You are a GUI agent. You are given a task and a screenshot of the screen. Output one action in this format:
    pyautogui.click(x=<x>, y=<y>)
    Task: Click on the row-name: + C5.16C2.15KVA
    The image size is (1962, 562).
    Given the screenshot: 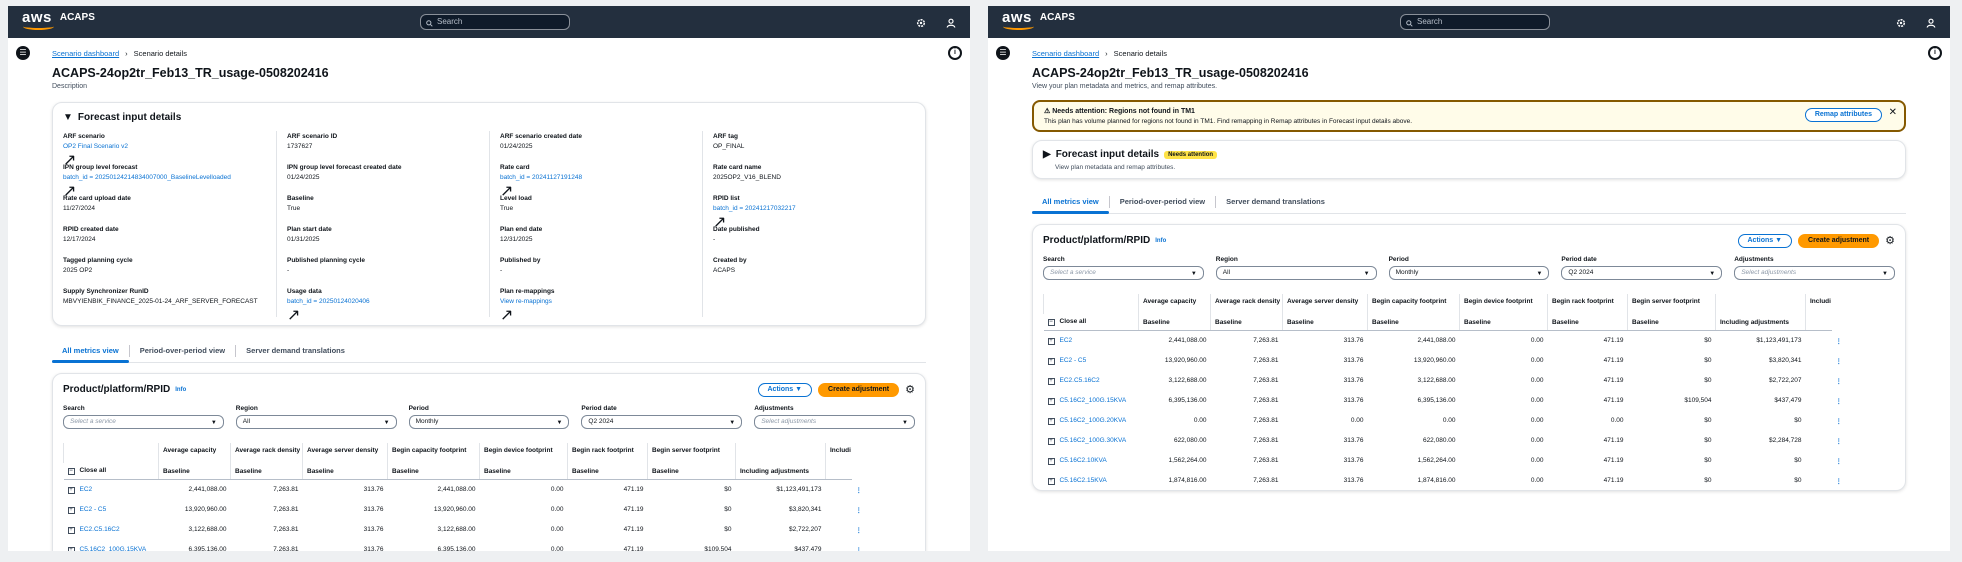 What is the action you would take?
    pyautogui.click(x=1091, y=481)
    